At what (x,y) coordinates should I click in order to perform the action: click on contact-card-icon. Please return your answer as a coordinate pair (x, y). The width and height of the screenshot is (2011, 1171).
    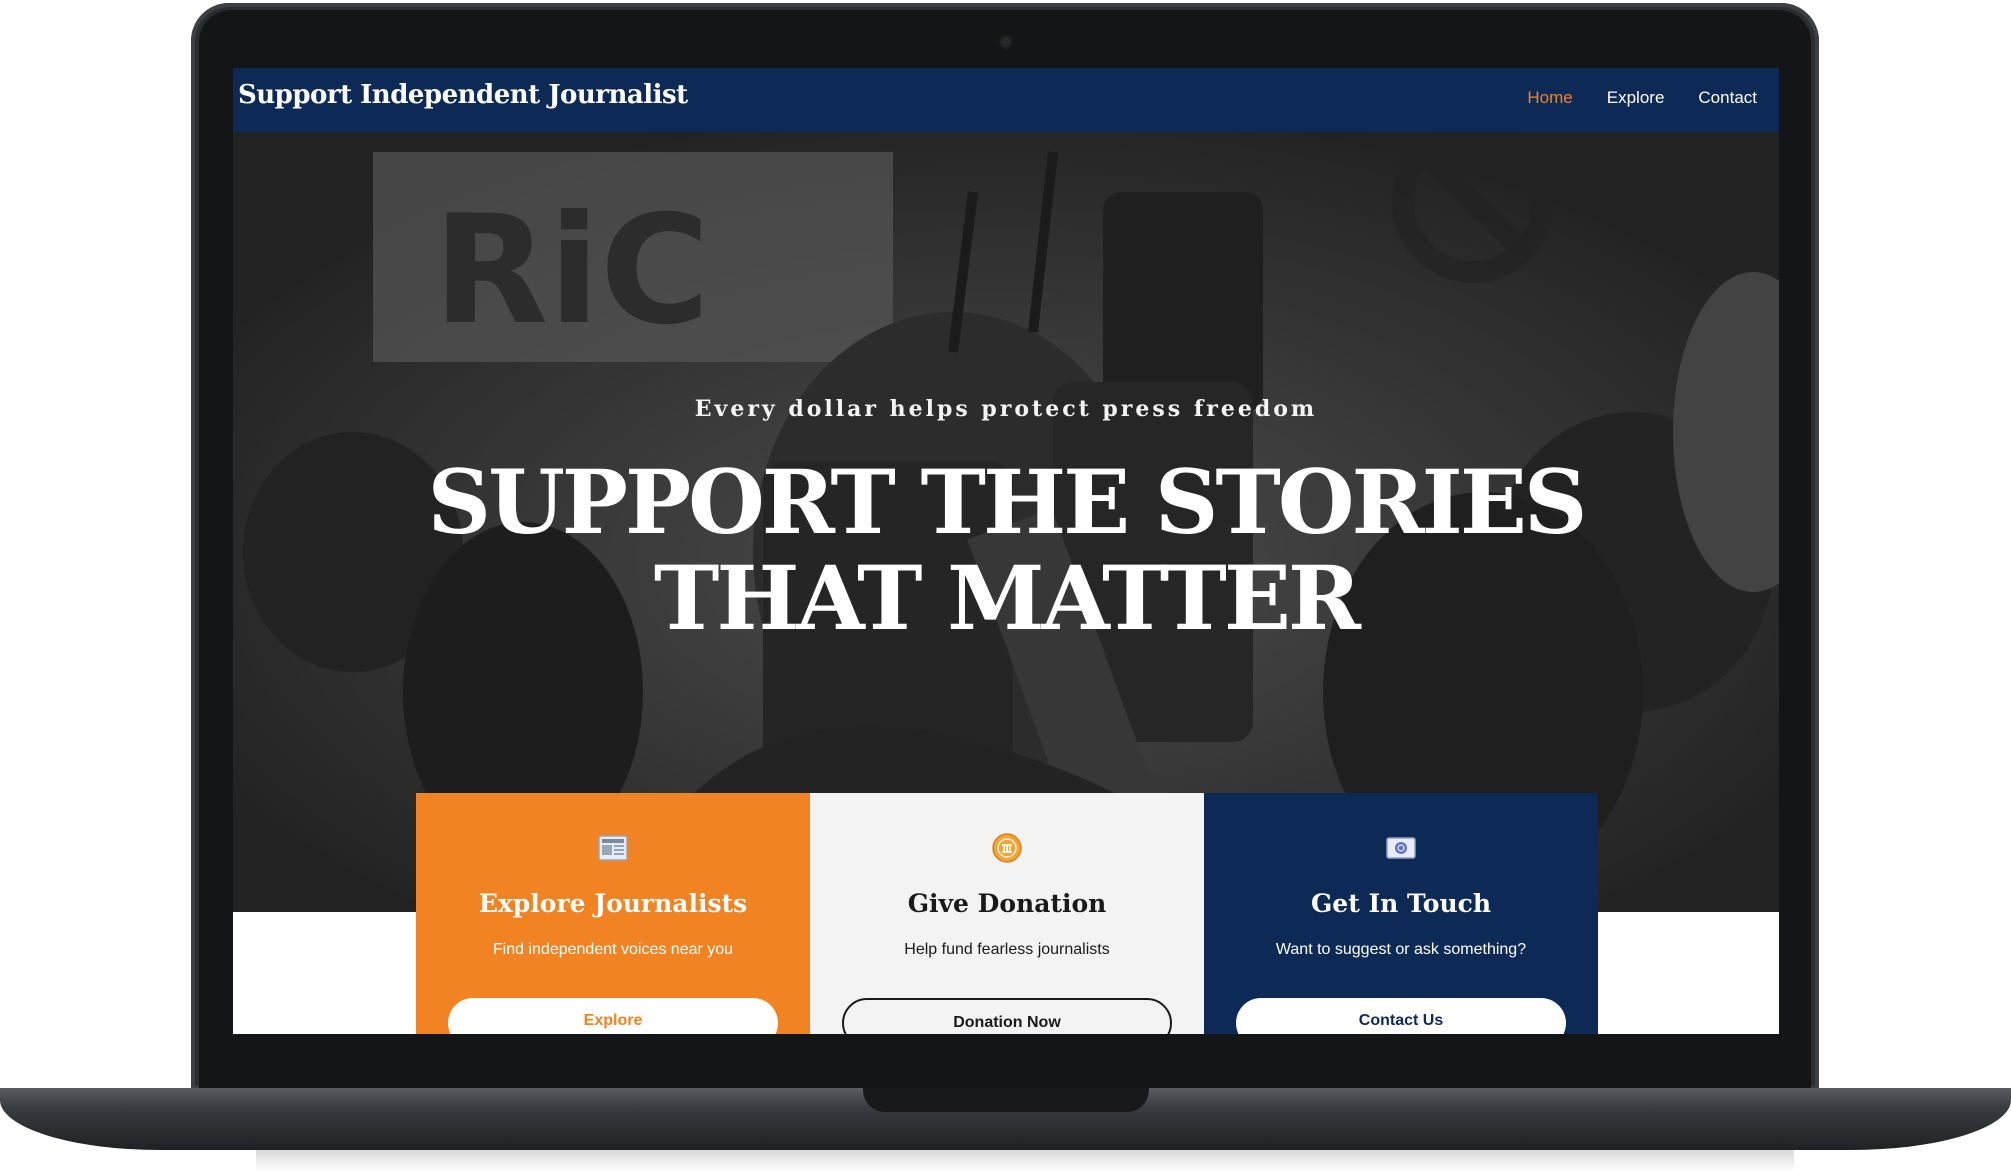
    Looking at the image, I should click on (1401, 848).